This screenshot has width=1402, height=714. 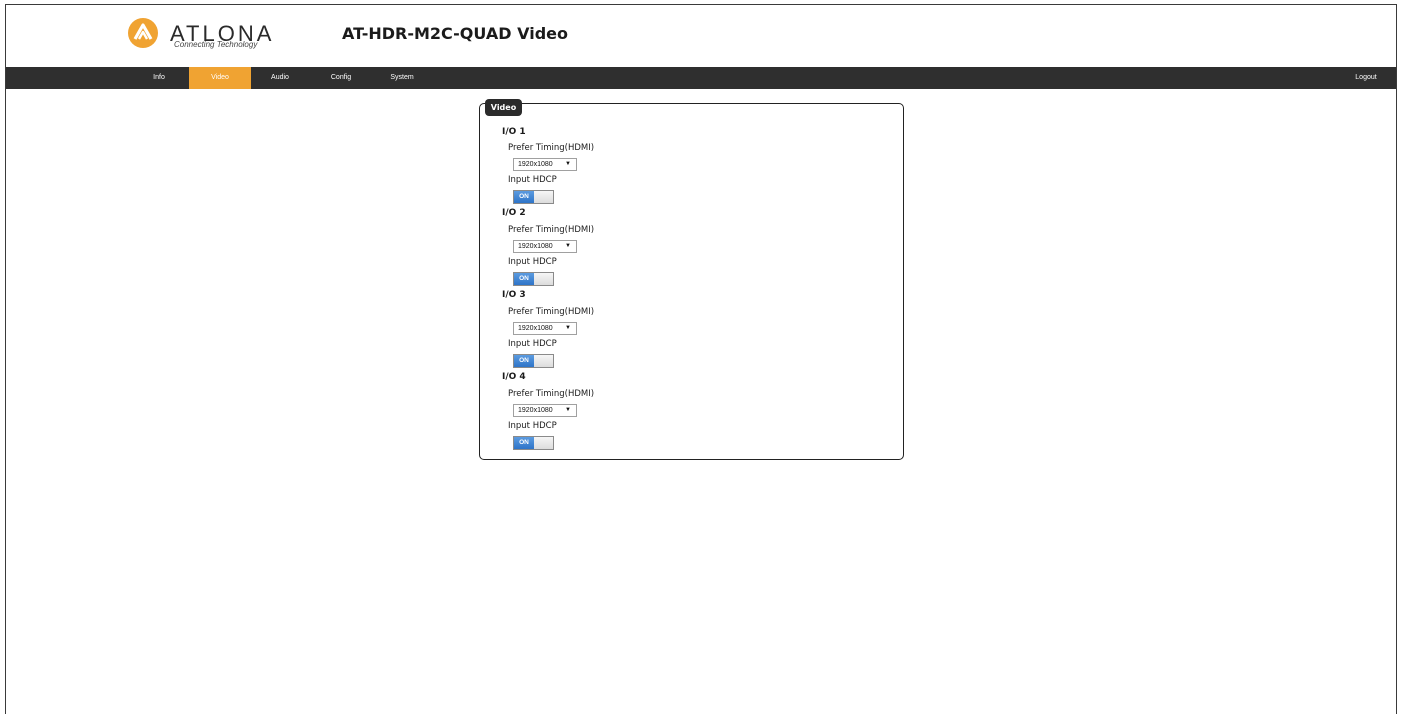 What do you see at coordinates (402, 78) in the screenshot?
I see `nav-system: System` at bounding box center [402, 78].